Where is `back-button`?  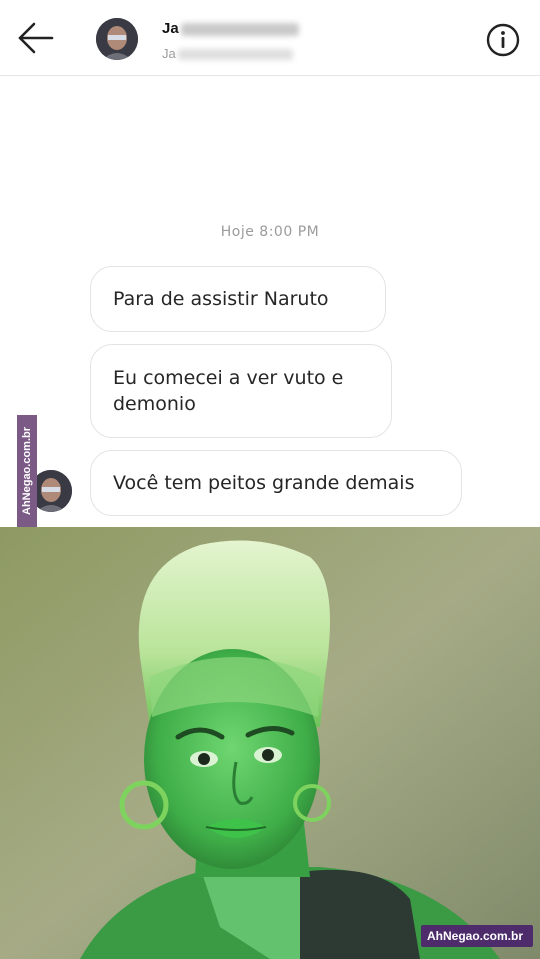
back-button is located at coordinates (36, 38).